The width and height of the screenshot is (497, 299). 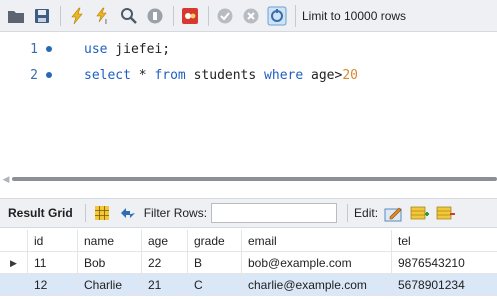 I want to click on column-header: age, so click(x=165, y=240).